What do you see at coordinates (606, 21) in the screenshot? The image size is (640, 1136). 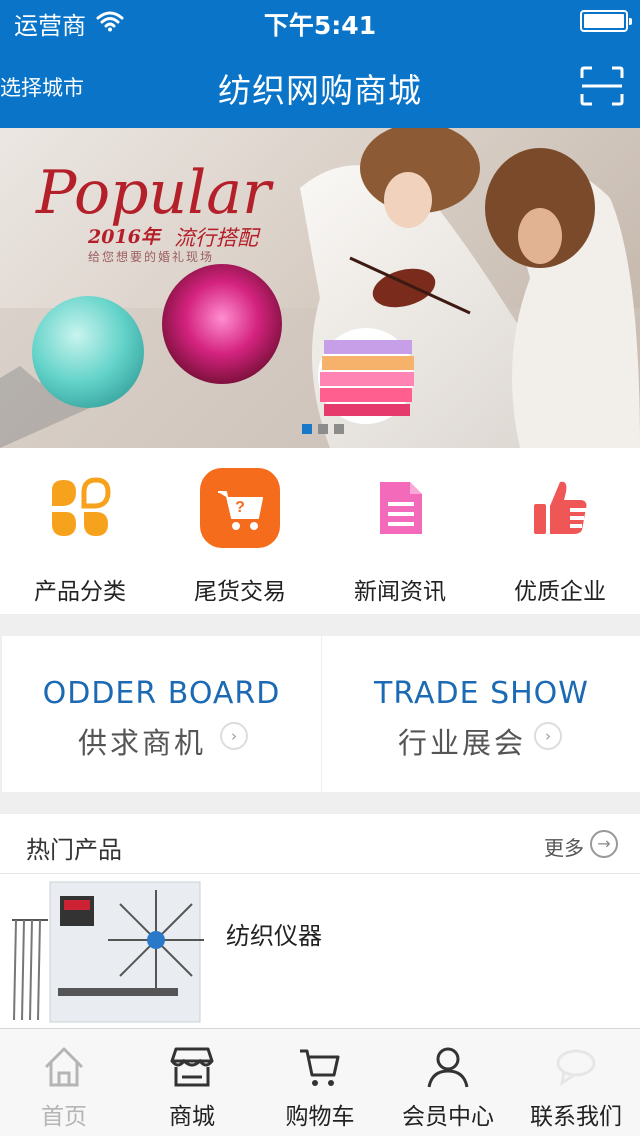 I see `battery-icon` at bounding box center [606, 21].